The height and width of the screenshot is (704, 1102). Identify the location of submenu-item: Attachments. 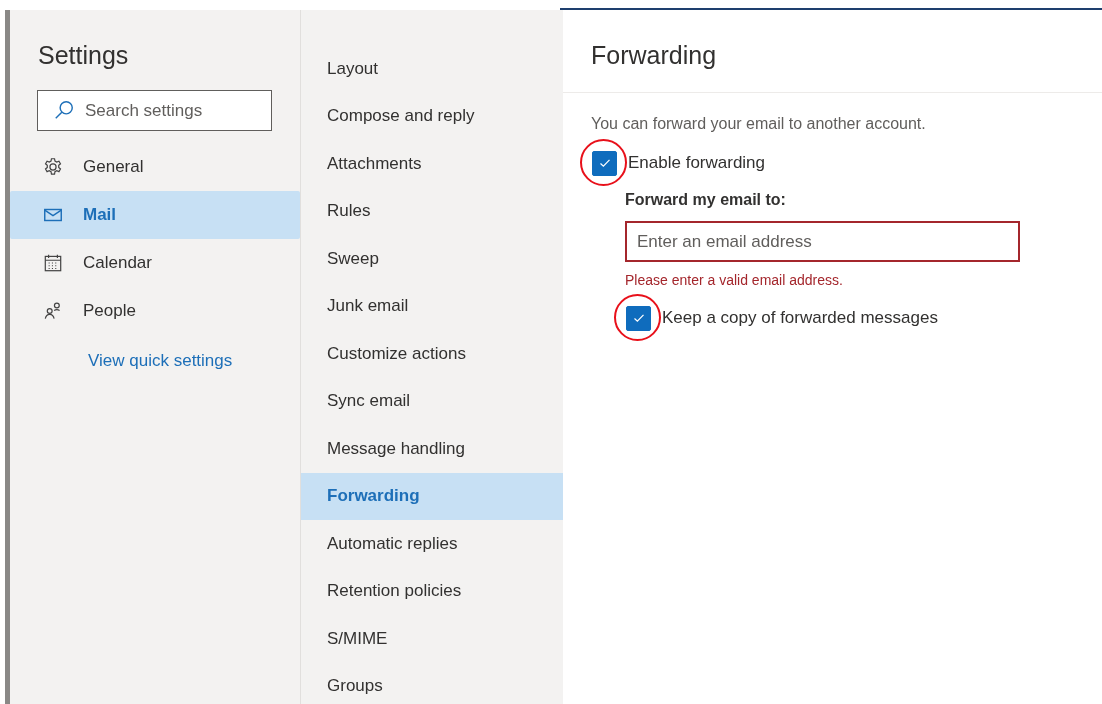
(432, 164).